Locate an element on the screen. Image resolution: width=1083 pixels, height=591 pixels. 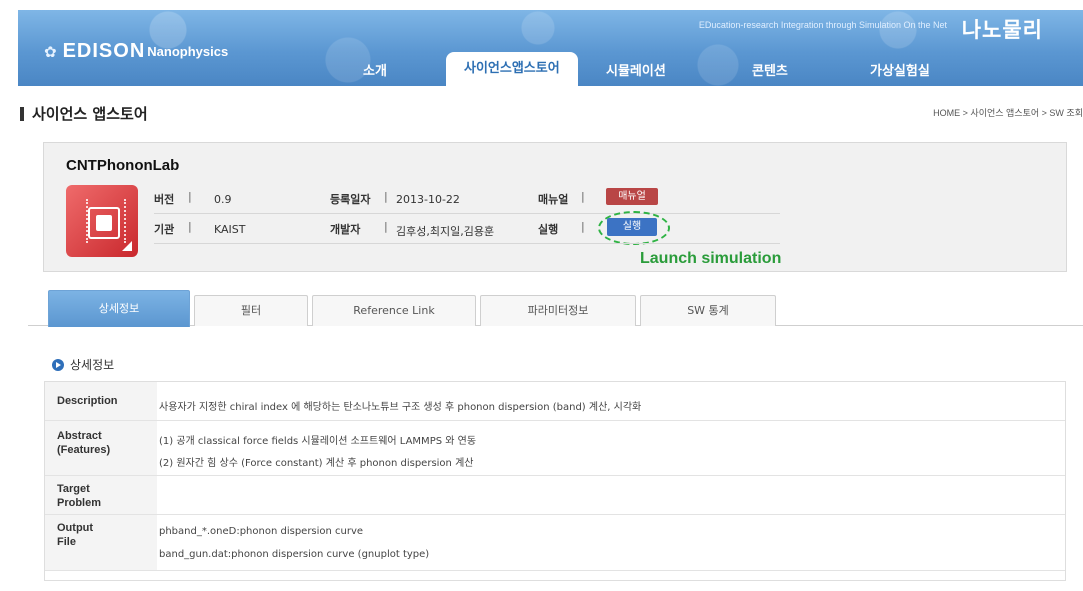
title-marker is located at coordinates (22, 113).